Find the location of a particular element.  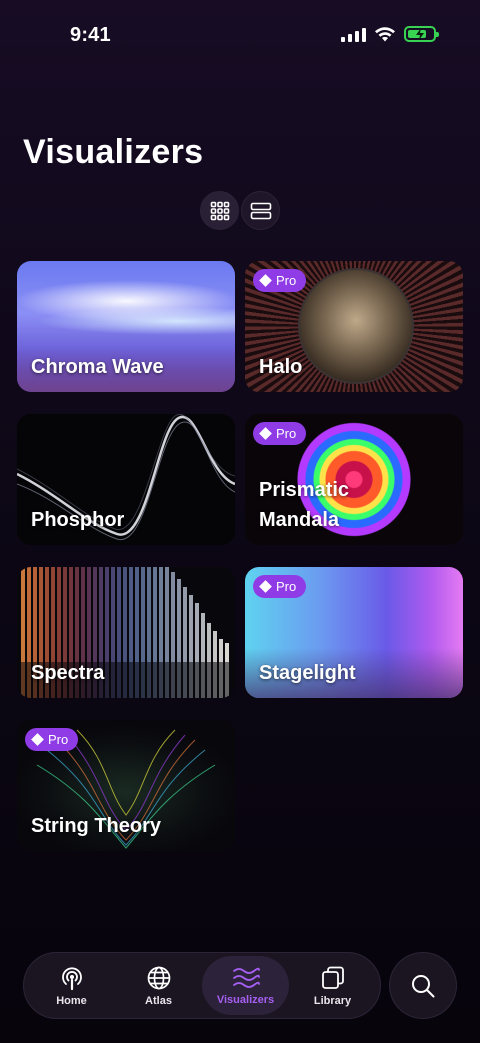

tab-label: Visualizers is located at coordinates (245, 999).